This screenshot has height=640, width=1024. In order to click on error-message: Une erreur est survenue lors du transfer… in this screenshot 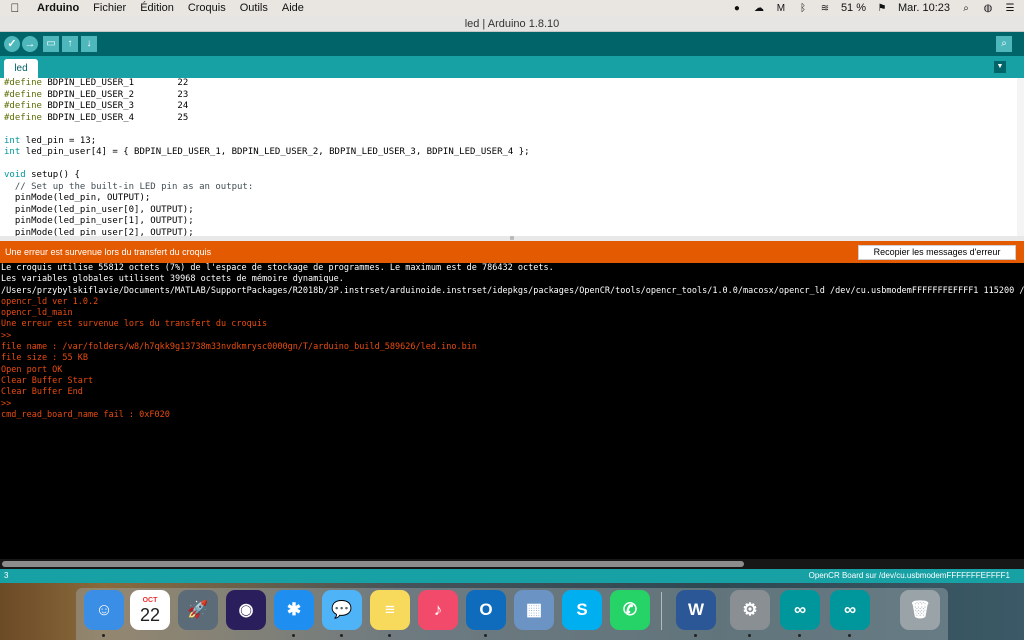, I will do `click(108, 252)`.